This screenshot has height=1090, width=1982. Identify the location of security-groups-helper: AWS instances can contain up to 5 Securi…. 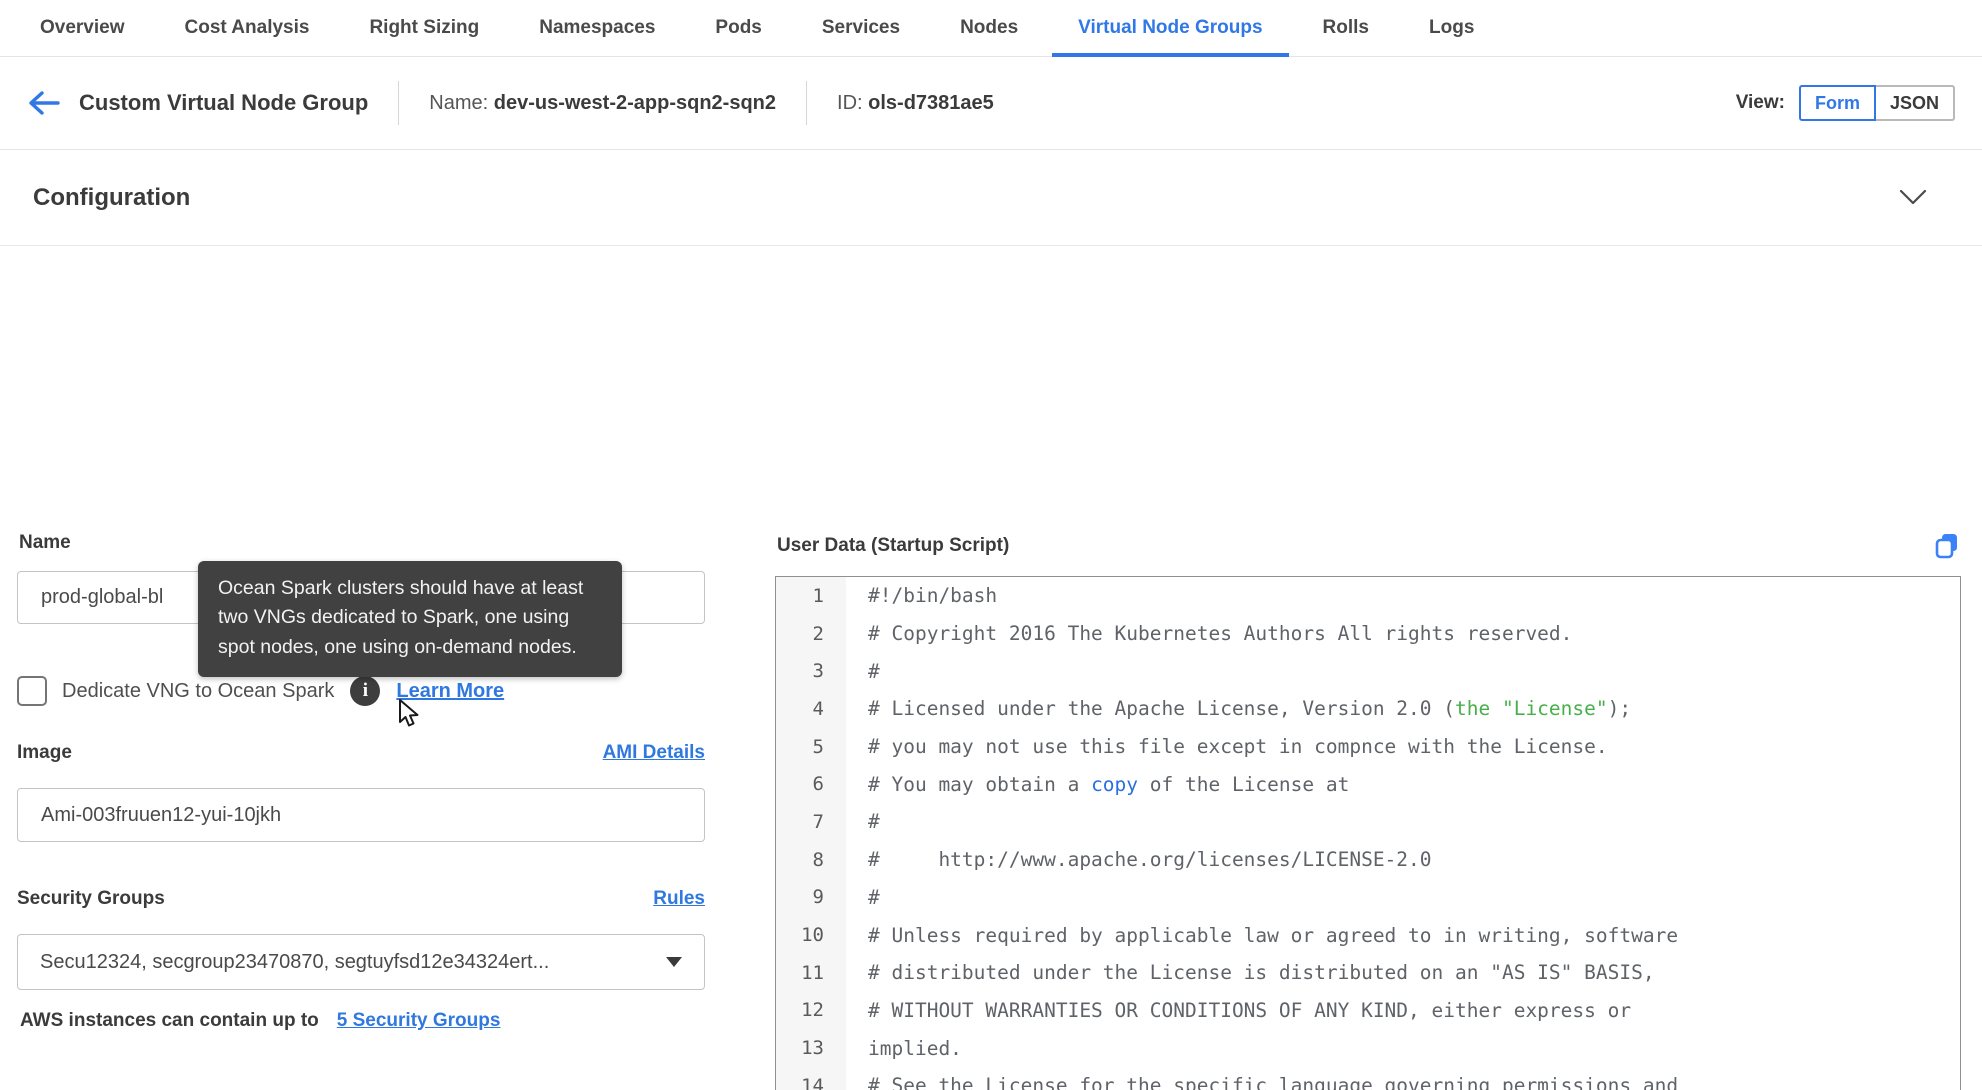
(260, 1021).